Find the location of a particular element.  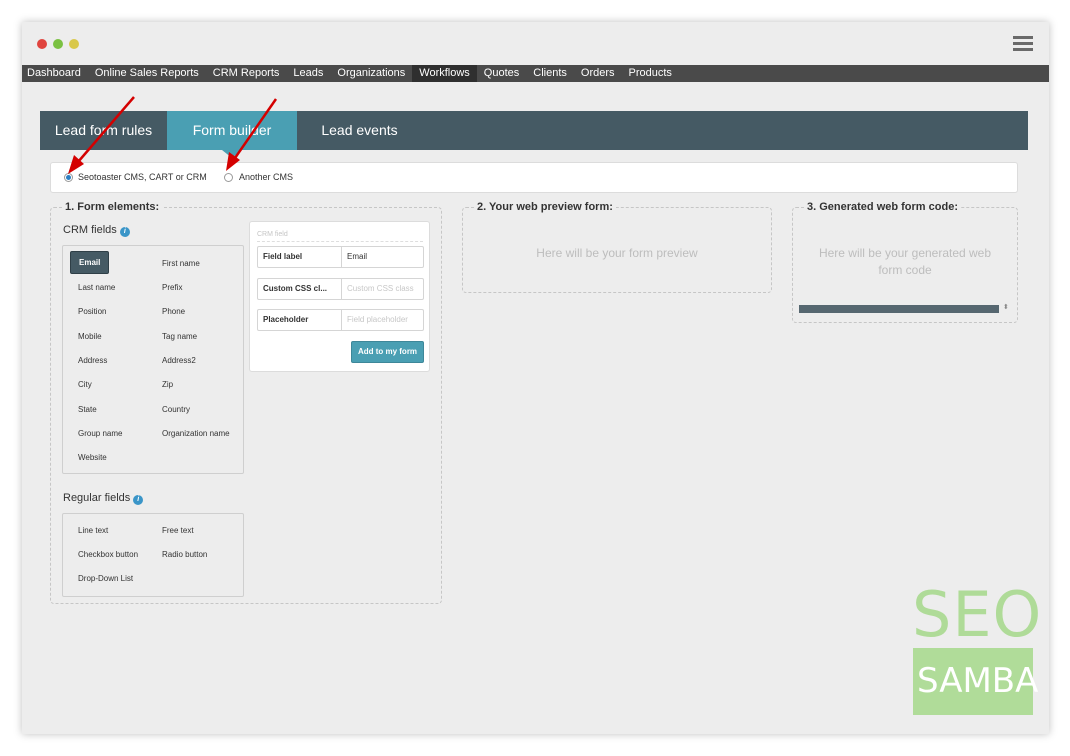

crm-field-position: Position is located at coordinates (92, 311).